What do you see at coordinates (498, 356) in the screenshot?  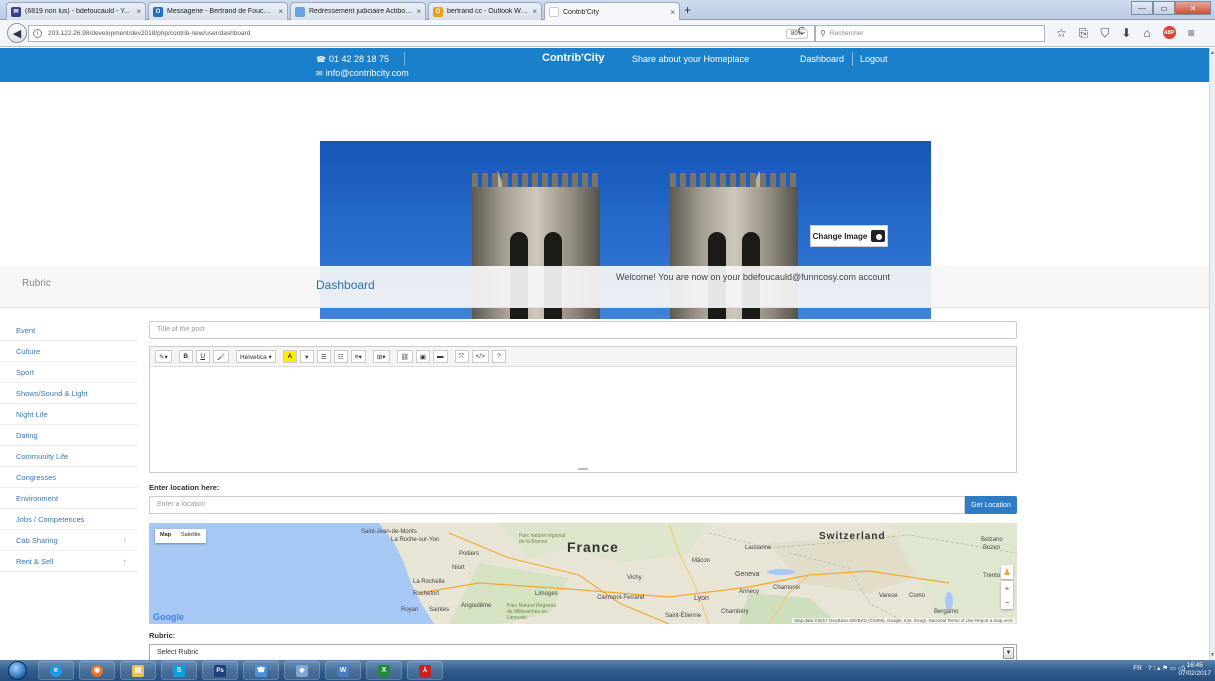 I see `help-icon: ?` at bounding box center [498, 356].